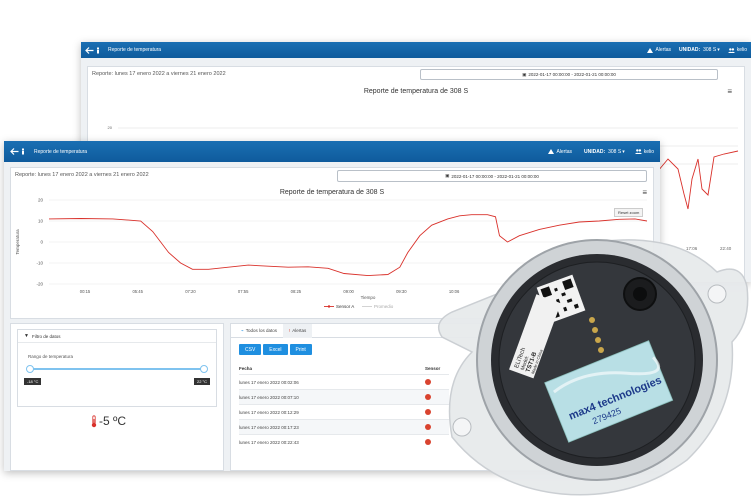  Describe the element at coordinates (717, 294) in the screenshot. I see `mounting-hole-right` at that location.